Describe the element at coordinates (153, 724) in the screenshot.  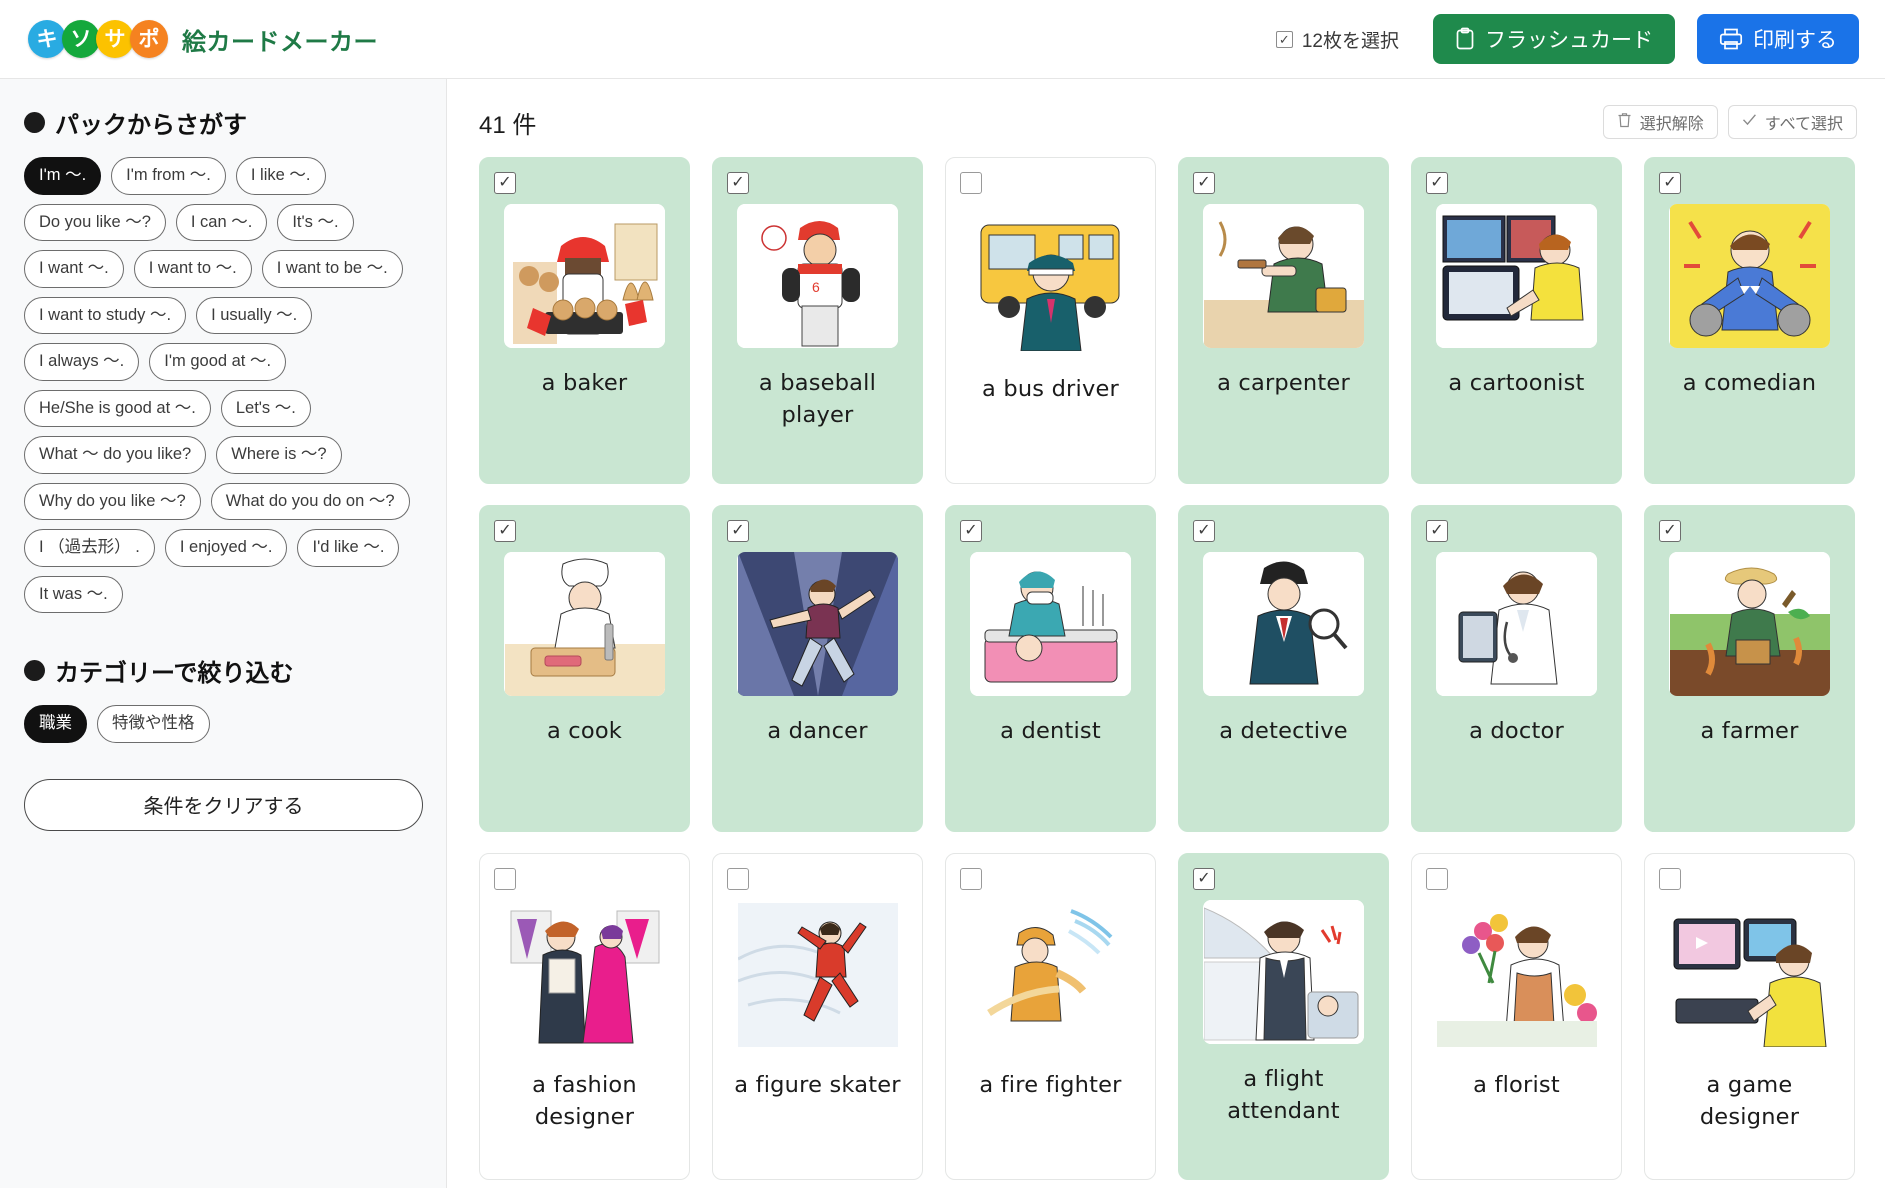
I see `category-tag-1: 特徴や性格` at that location.